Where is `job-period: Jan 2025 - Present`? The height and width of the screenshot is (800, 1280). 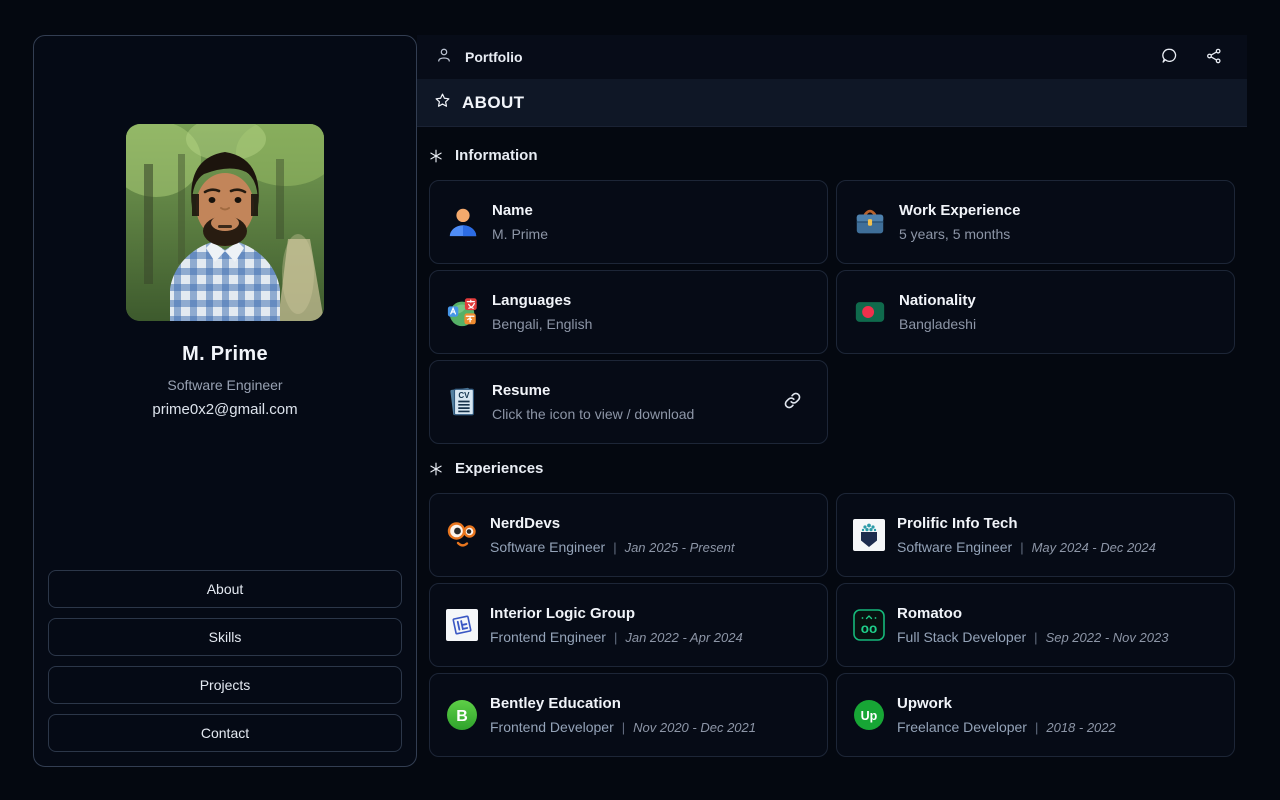 job-period: Jan 2025 - Present is located at coordinates (679, 547).